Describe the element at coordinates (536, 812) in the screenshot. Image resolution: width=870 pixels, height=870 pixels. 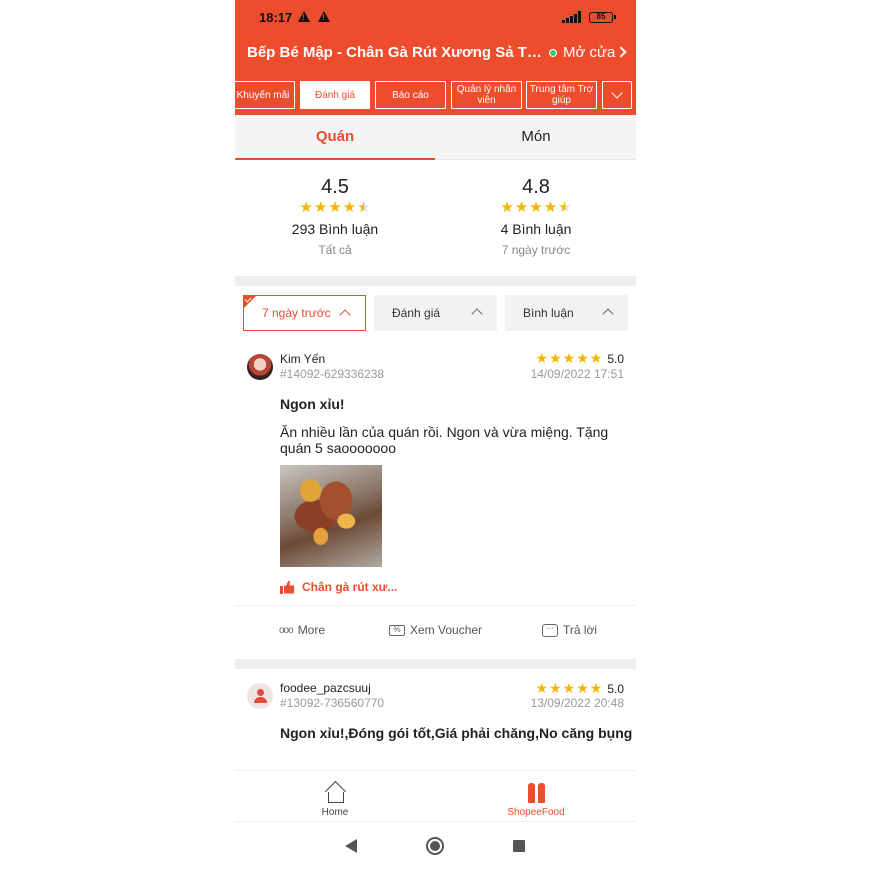
I see `nav-shopeefood-label: ShopeeFood` at that location.